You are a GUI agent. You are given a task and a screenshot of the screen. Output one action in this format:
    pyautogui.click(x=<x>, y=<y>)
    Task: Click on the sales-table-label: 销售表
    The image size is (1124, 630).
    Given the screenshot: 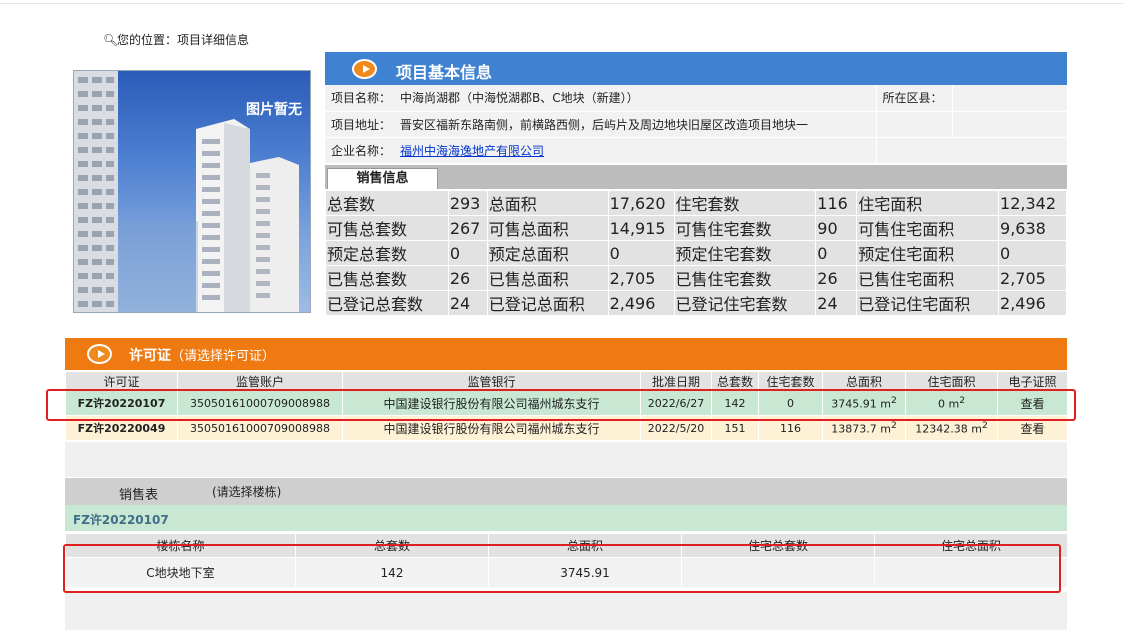 What is the action you would take?
    pyautogui.click(x=139, y=495)
    